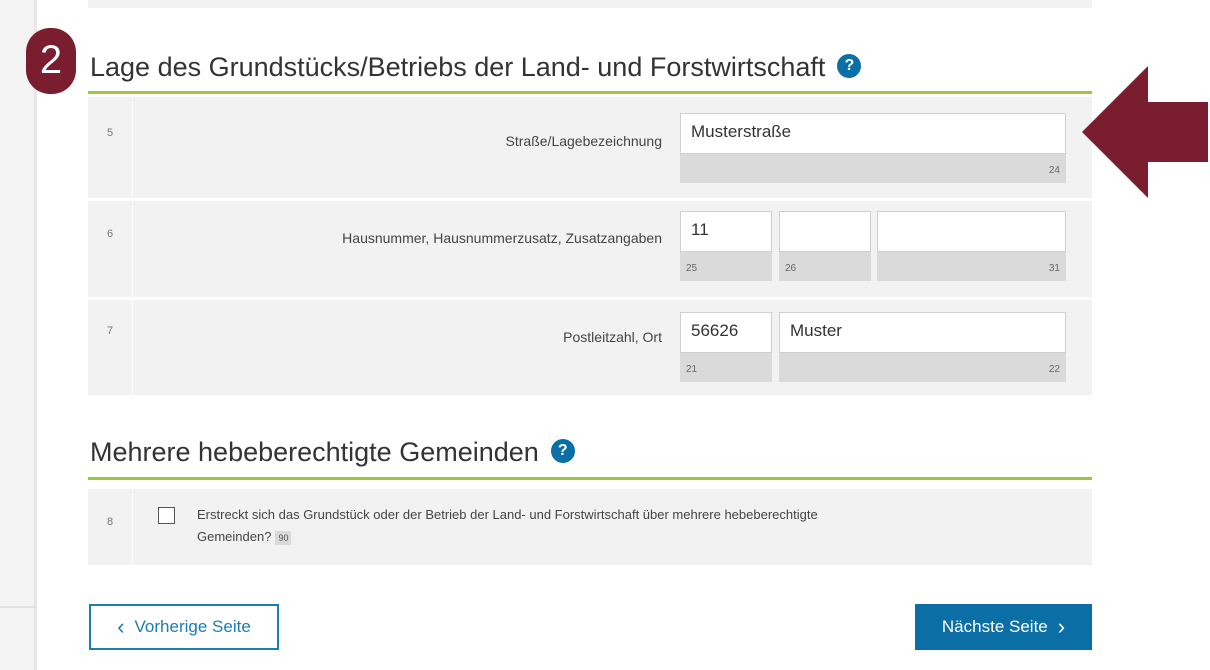 This screenshot has width=1210, height=670. I want to click on row-number: 6, so click(110, 234).